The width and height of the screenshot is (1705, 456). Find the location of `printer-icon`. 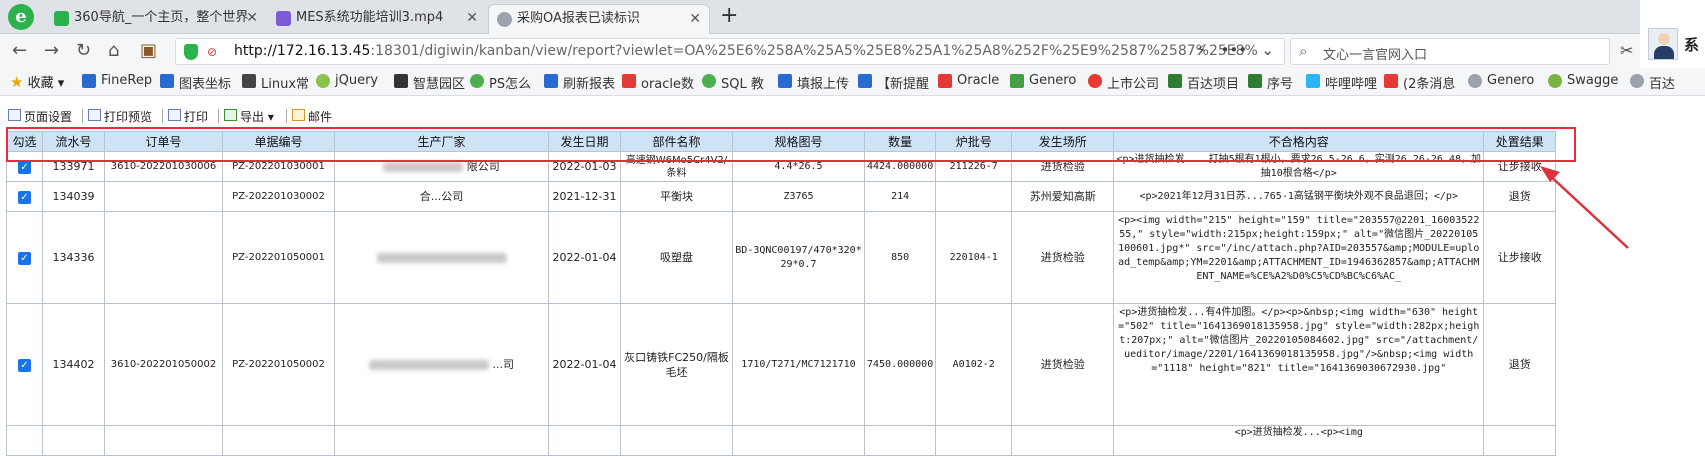

printer-icon is located at coordinates (174, 115).